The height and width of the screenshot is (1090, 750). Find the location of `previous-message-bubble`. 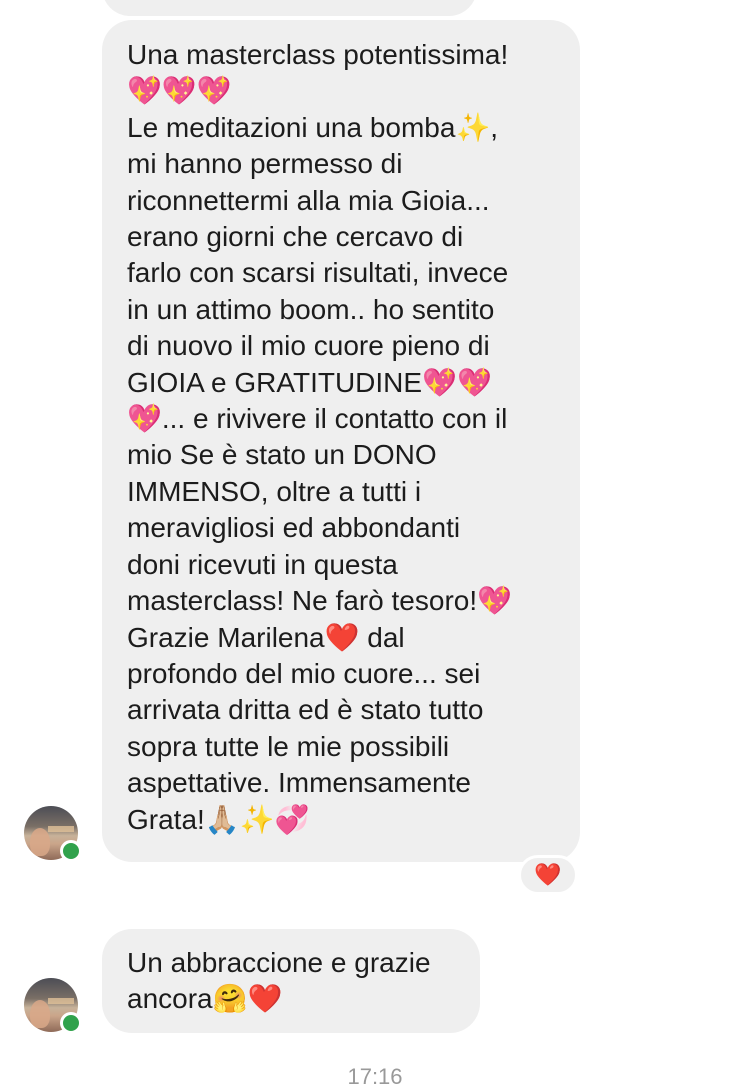

previous-message-bubble is located at coordinates (289, 8).